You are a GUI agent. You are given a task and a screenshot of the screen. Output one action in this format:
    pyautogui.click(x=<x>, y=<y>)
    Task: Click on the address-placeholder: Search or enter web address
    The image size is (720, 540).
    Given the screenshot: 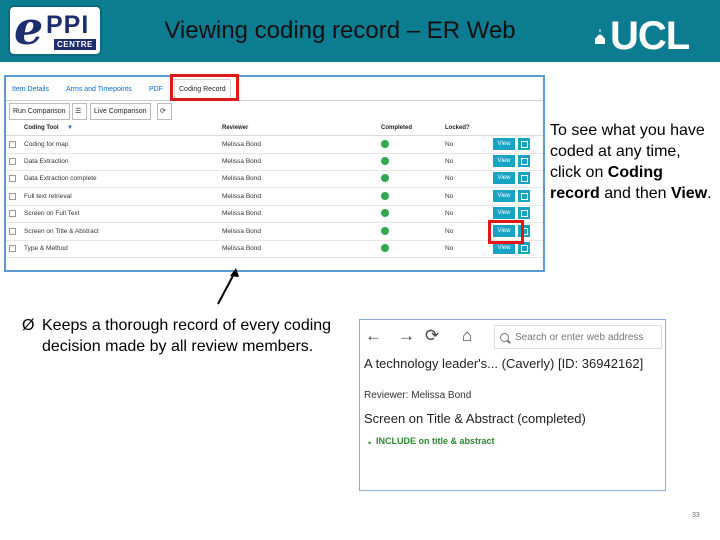 What is the action you would take?
    pyautogui.click(x=579, y=337)
    